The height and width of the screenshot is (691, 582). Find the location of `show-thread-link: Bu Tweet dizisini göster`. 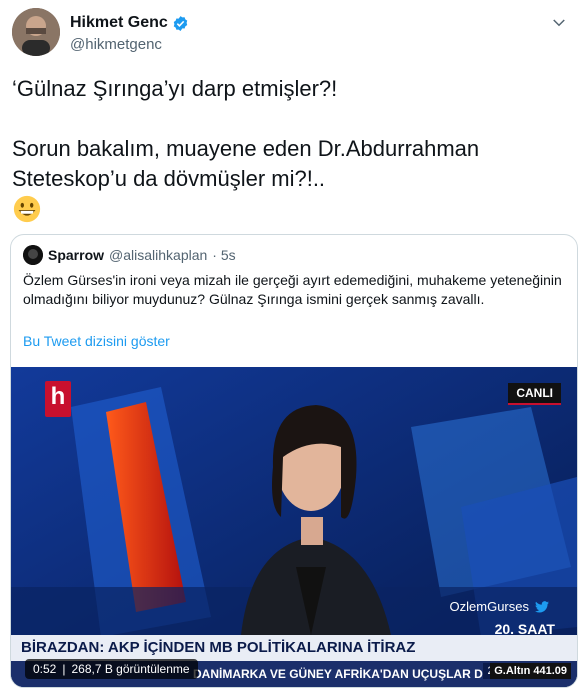

show-thread-link: Bu Tweet dizisini göster is located at coordinates (96, 341).